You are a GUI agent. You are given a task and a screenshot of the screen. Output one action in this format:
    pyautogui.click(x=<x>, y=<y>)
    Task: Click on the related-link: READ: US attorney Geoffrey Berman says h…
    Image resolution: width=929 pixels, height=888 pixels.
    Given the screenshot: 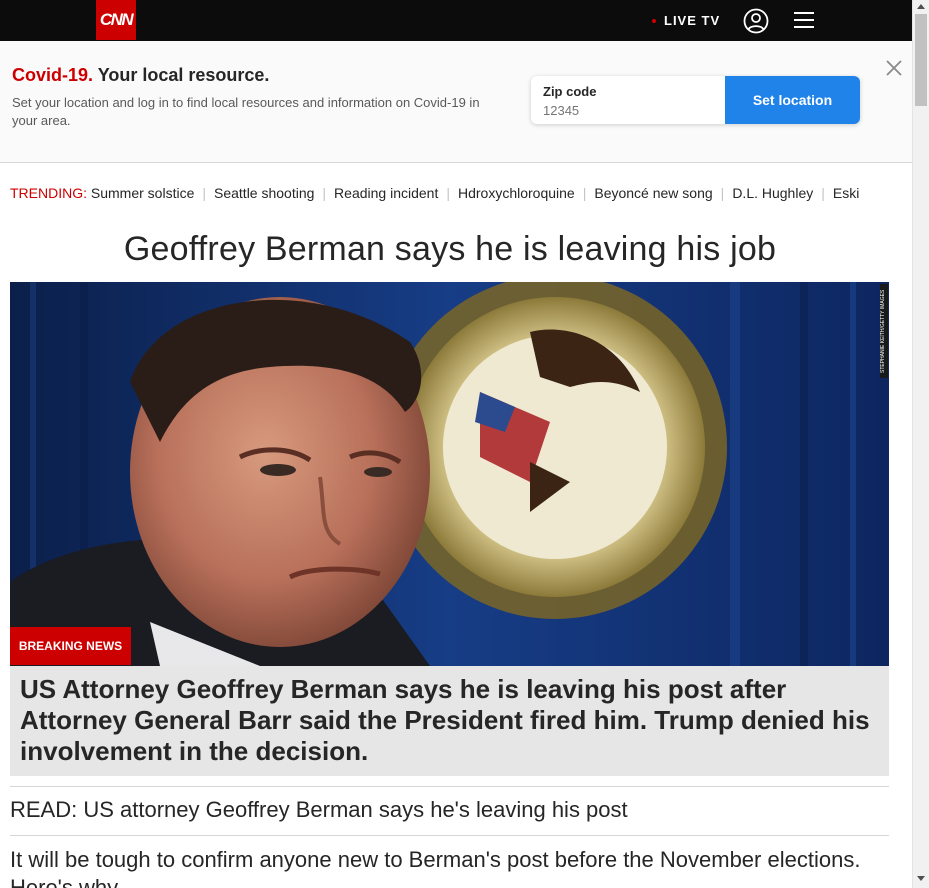 What is the action you would take?
    pyautogui.click(x=319, y=810)
    